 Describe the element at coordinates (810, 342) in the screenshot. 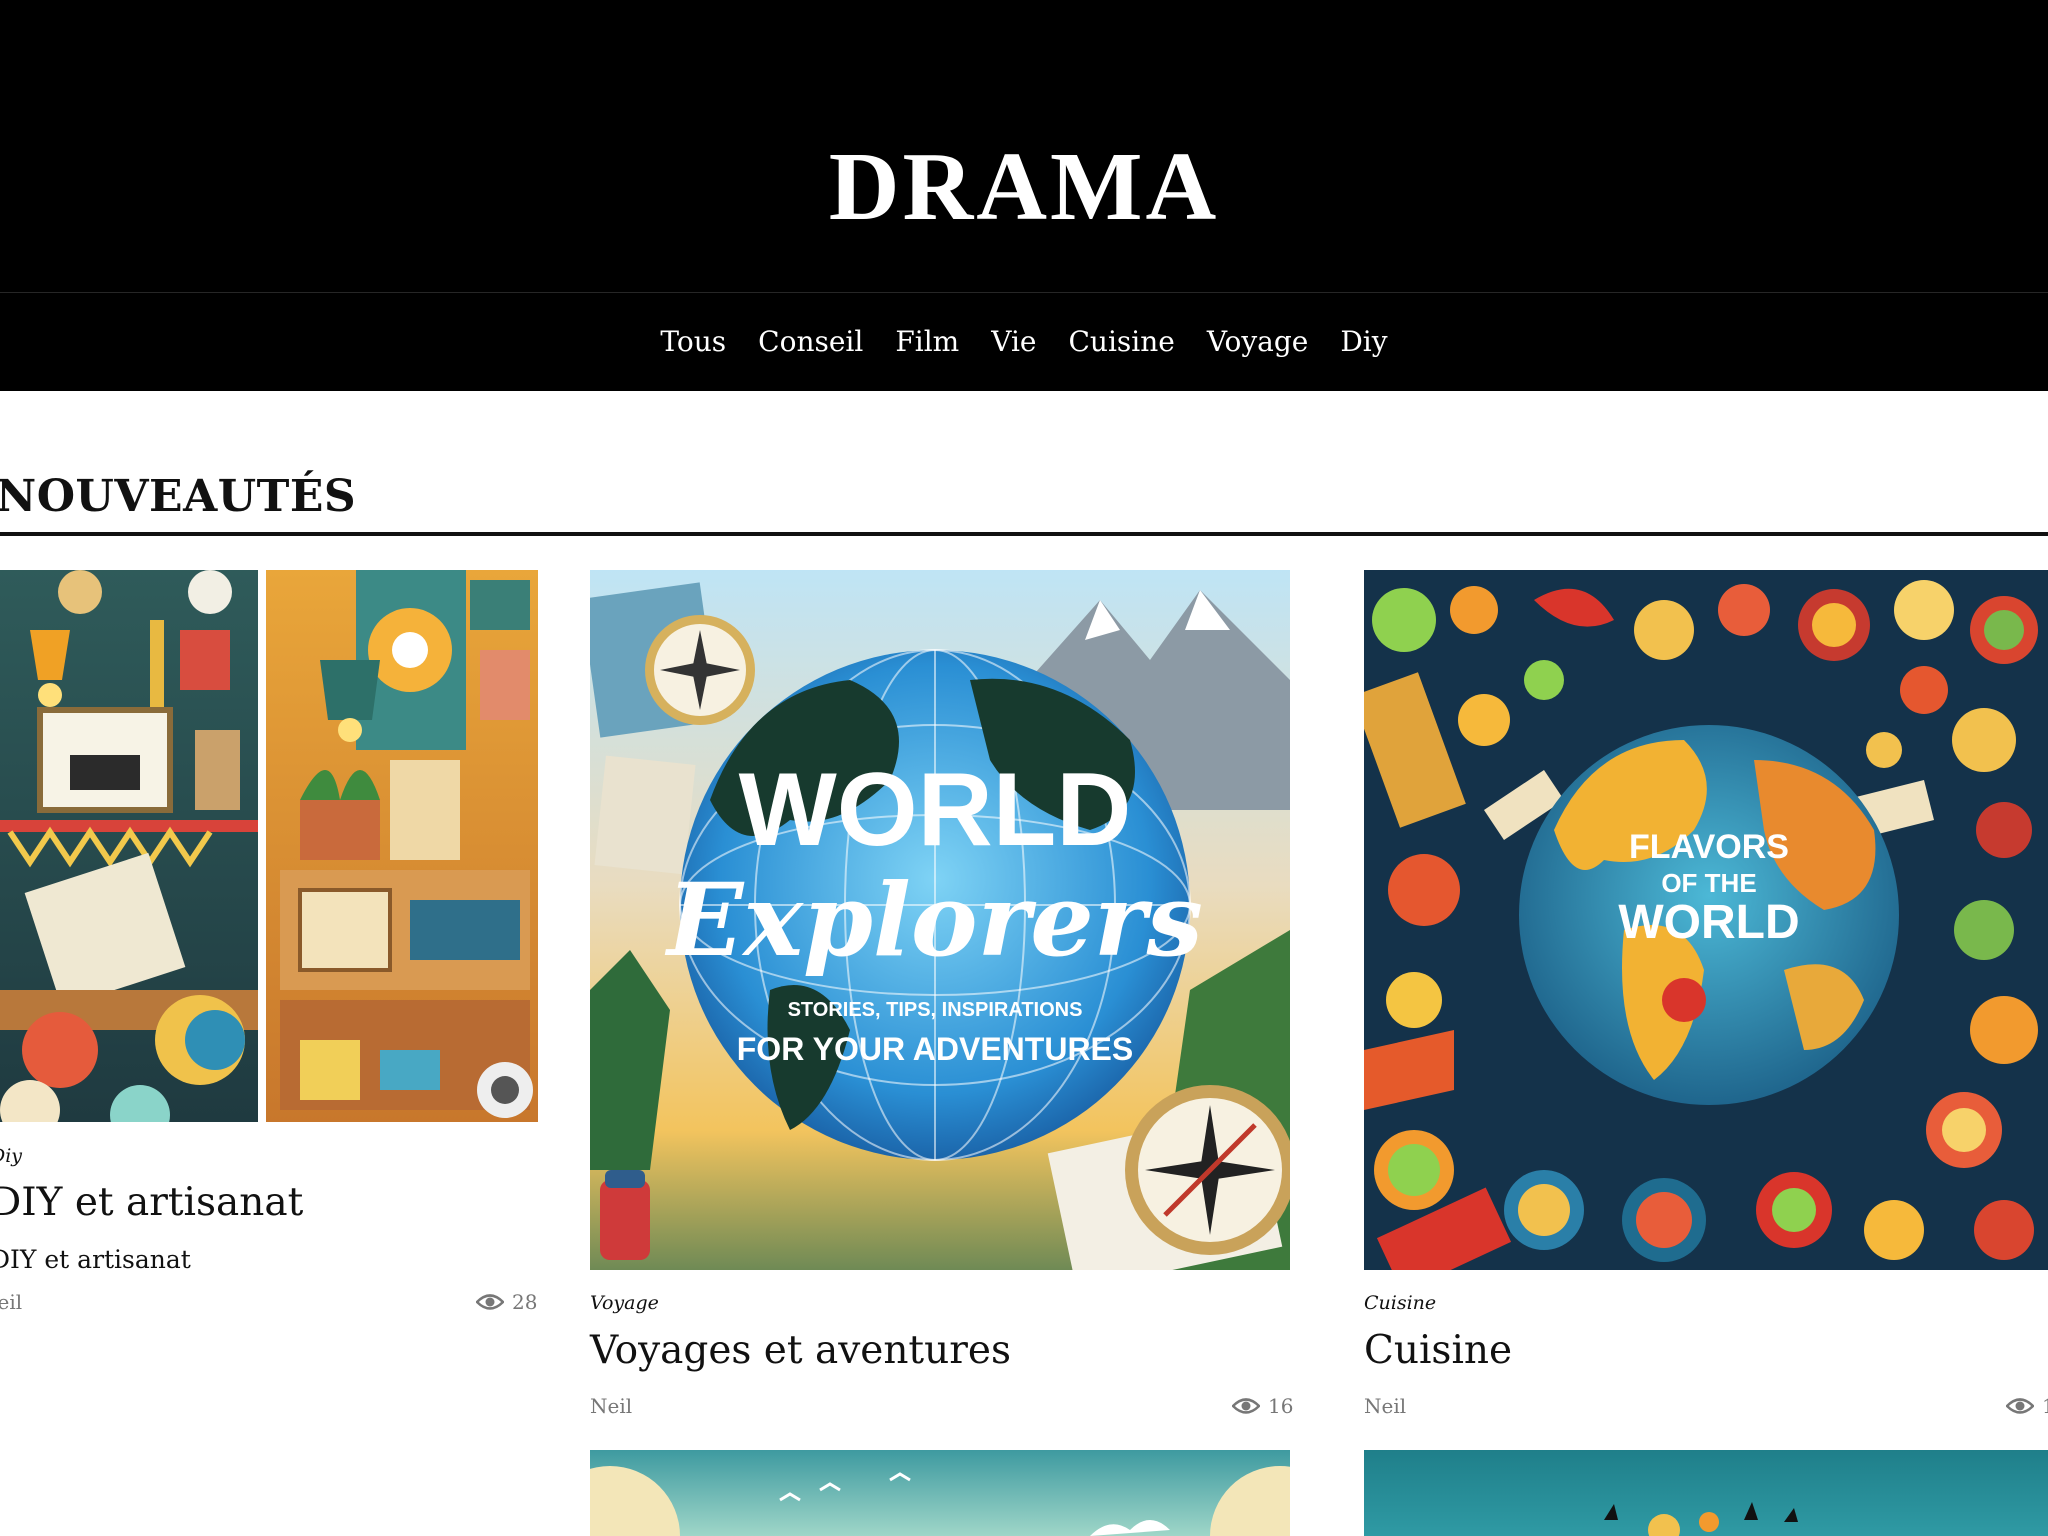

I see `nav-item-conseil: Conseil` at that location.